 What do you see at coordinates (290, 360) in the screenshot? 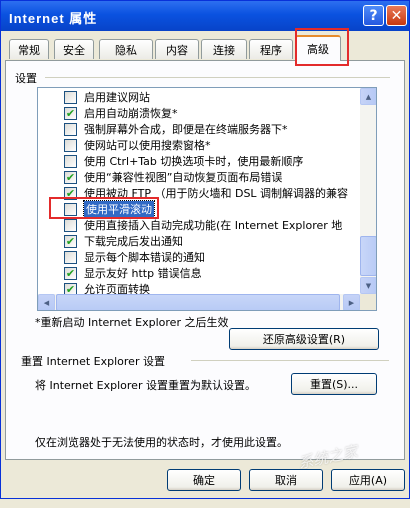
I see `reset-section-divider` at bounding box center [290, 360].